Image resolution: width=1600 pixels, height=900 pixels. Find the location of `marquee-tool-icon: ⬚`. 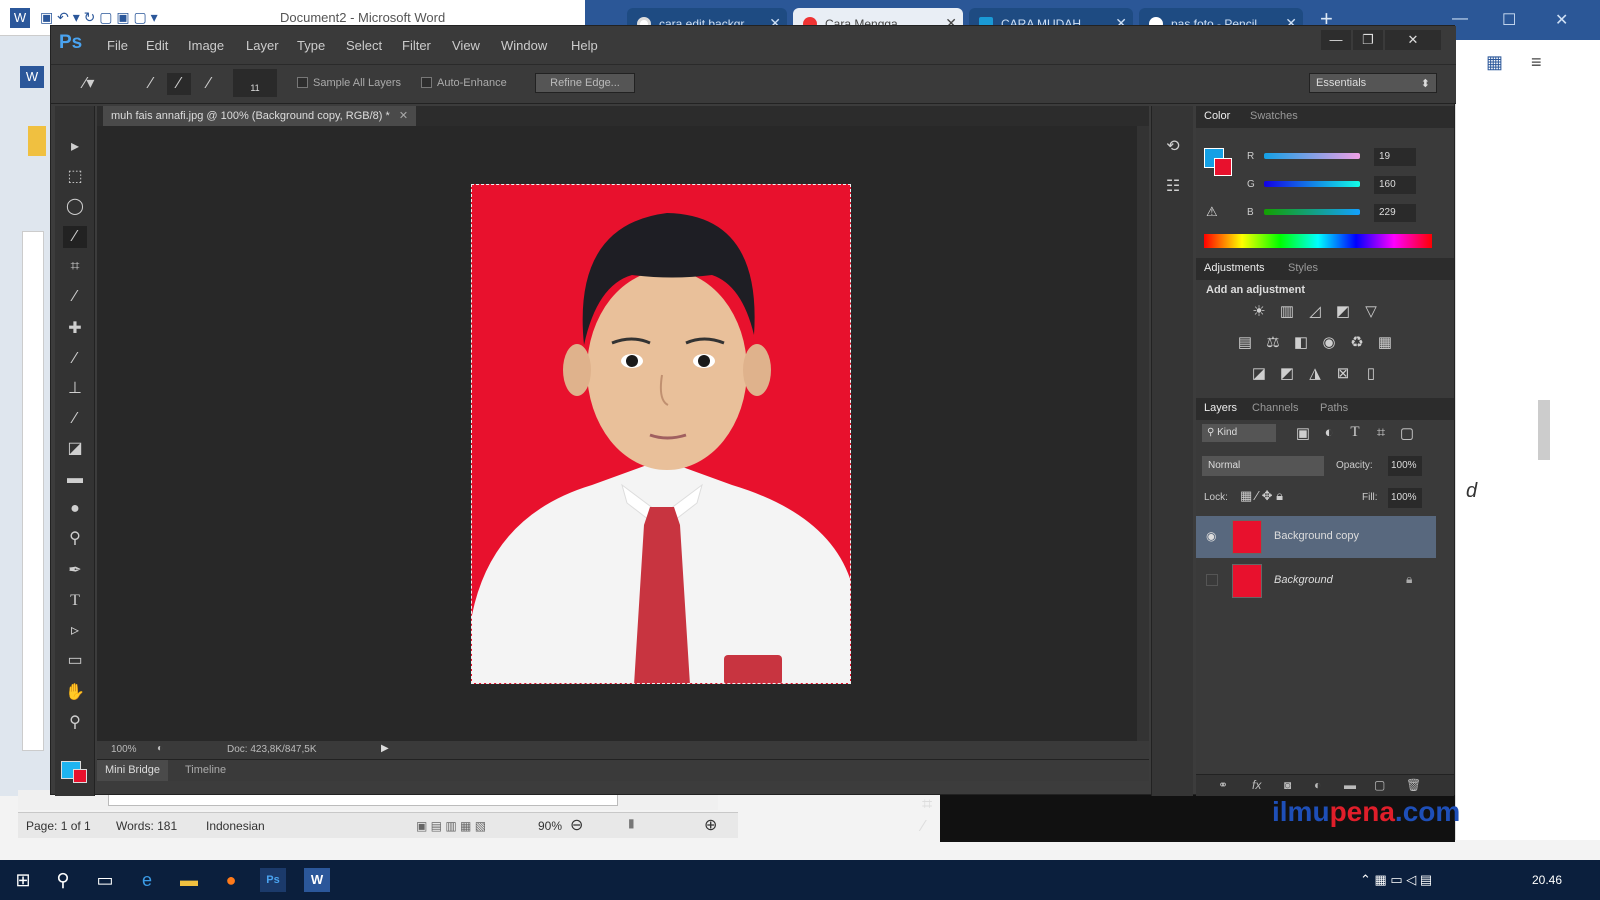

marquee-tool-icon: ⬚ is located at coordinates (75, 177).